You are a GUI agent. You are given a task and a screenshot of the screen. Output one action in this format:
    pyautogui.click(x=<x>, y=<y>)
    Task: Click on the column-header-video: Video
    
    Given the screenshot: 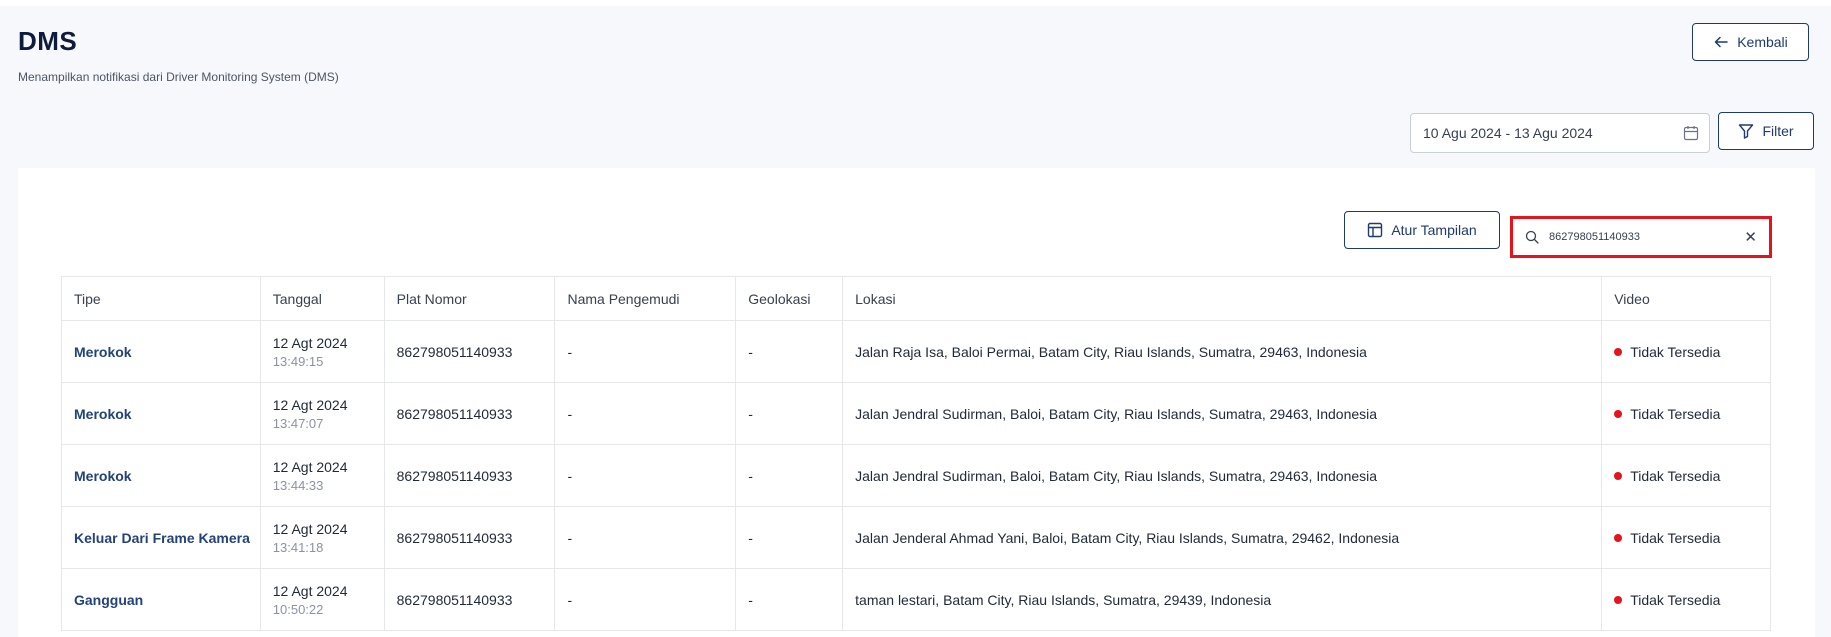 What is the action you would take?
    pyautogui.click(x=1686, y=298)
    